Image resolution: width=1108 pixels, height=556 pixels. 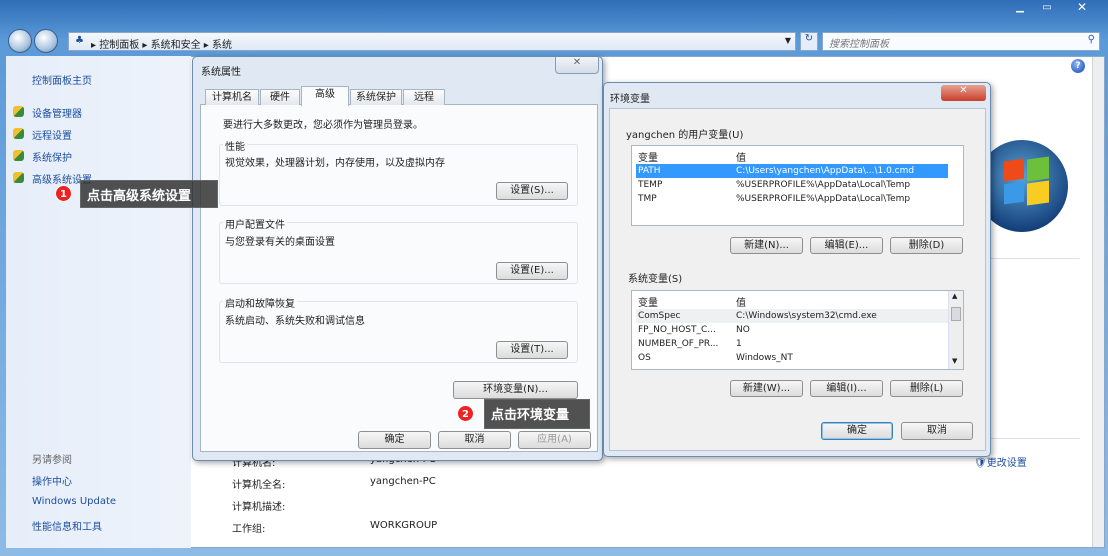 I want to click on full-name-value: yangchen-PC, so click(x=403, y=481).